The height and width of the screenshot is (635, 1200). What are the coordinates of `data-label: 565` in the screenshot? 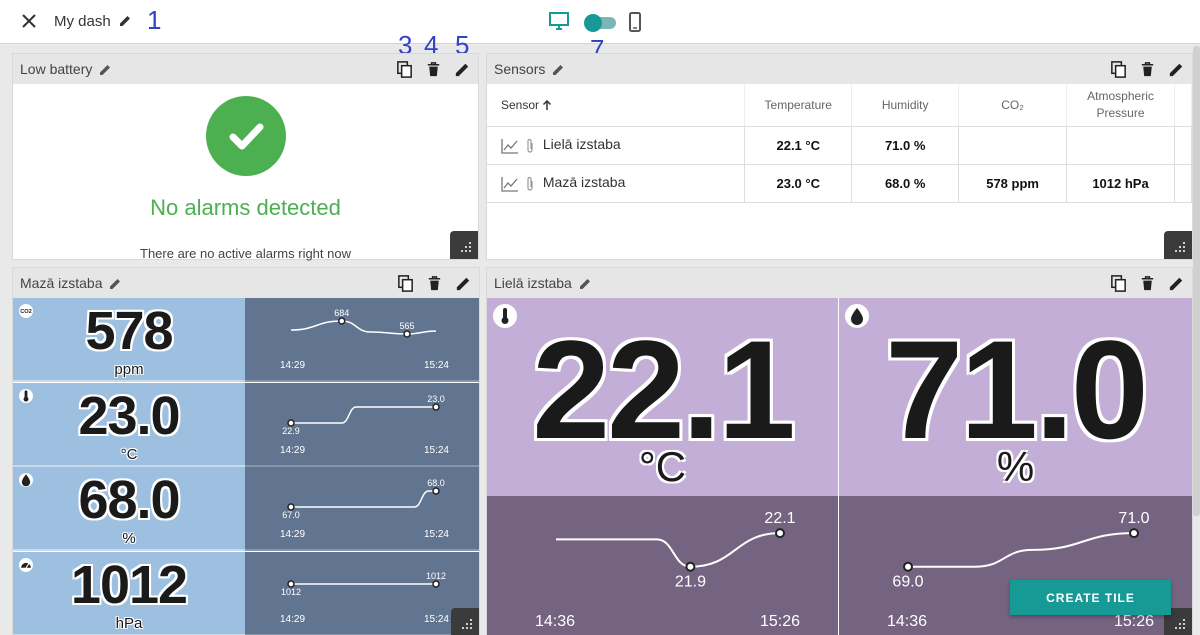 It's located at (406, 326).